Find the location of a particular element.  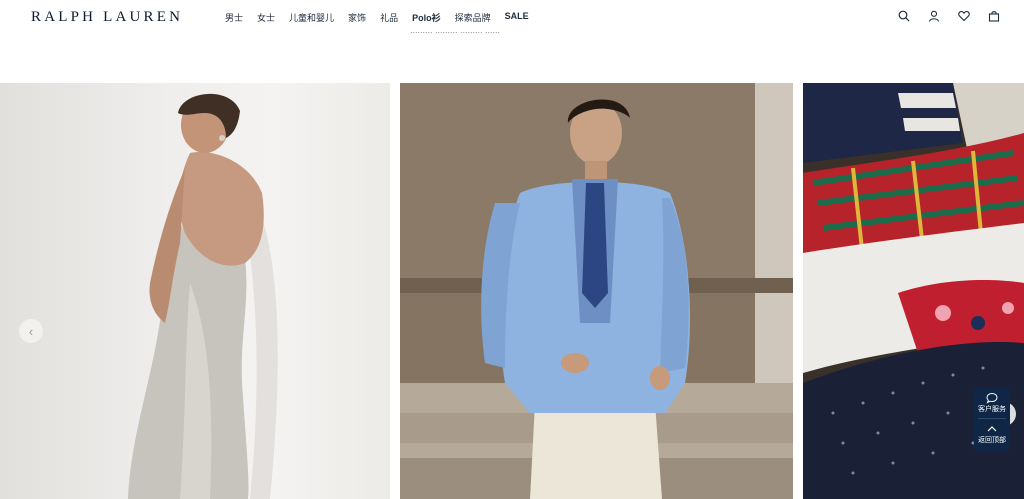

nav-item-polo: Polo衫 is located at coordinates (426, 17).